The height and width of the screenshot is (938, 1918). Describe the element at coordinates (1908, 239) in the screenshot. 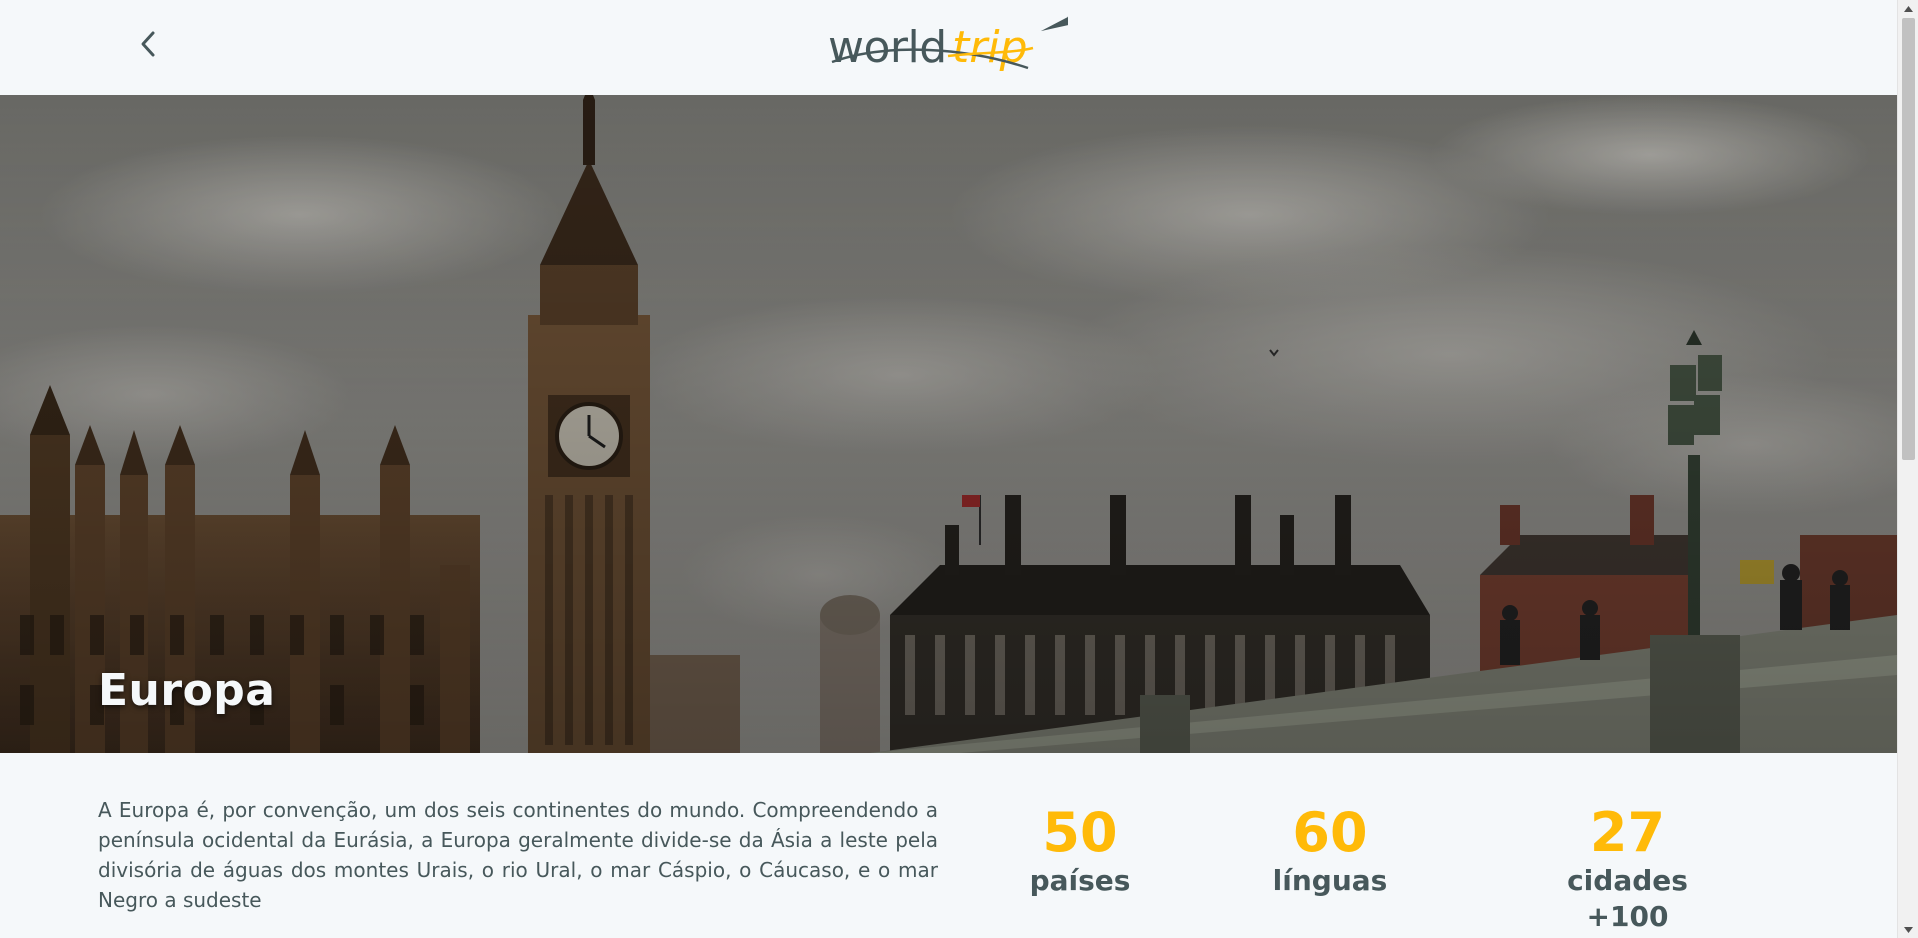

I see `scroll-thumb` at that location.